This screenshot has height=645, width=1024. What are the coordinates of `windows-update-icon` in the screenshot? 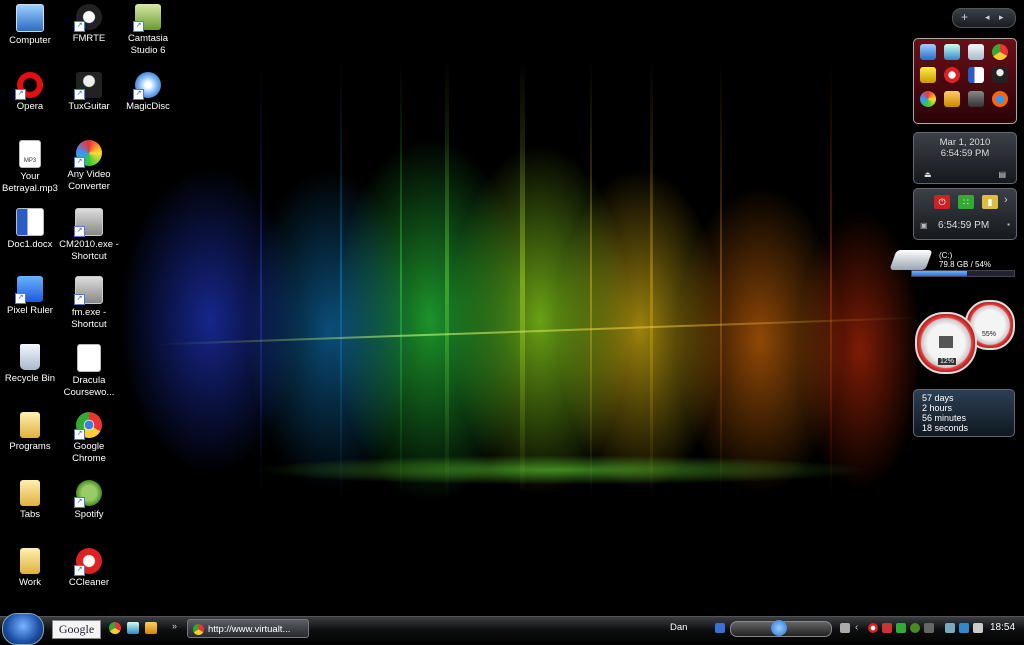 It's located at (964, 628).